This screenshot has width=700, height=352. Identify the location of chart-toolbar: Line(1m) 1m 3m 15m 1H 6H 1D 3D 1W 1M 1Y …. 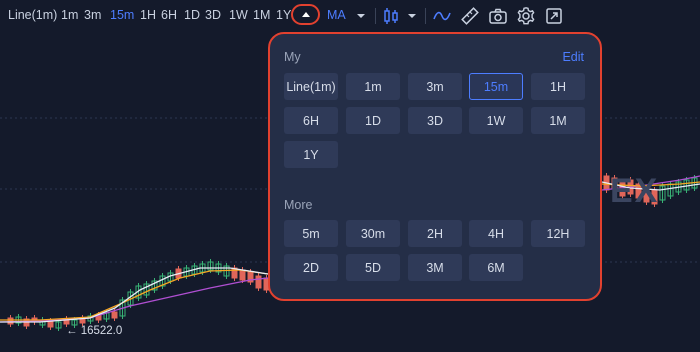
(350, 16).